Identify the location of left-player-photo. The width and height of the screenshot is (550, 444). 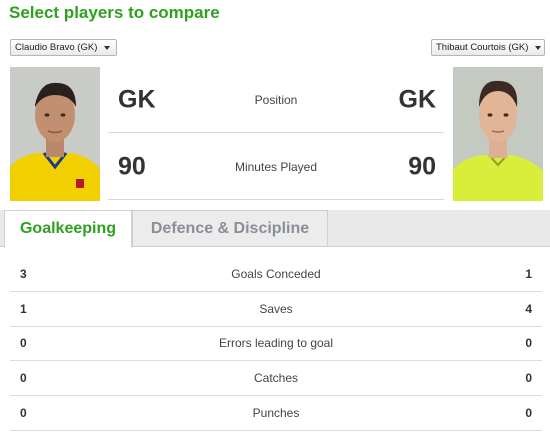
(55, 134).